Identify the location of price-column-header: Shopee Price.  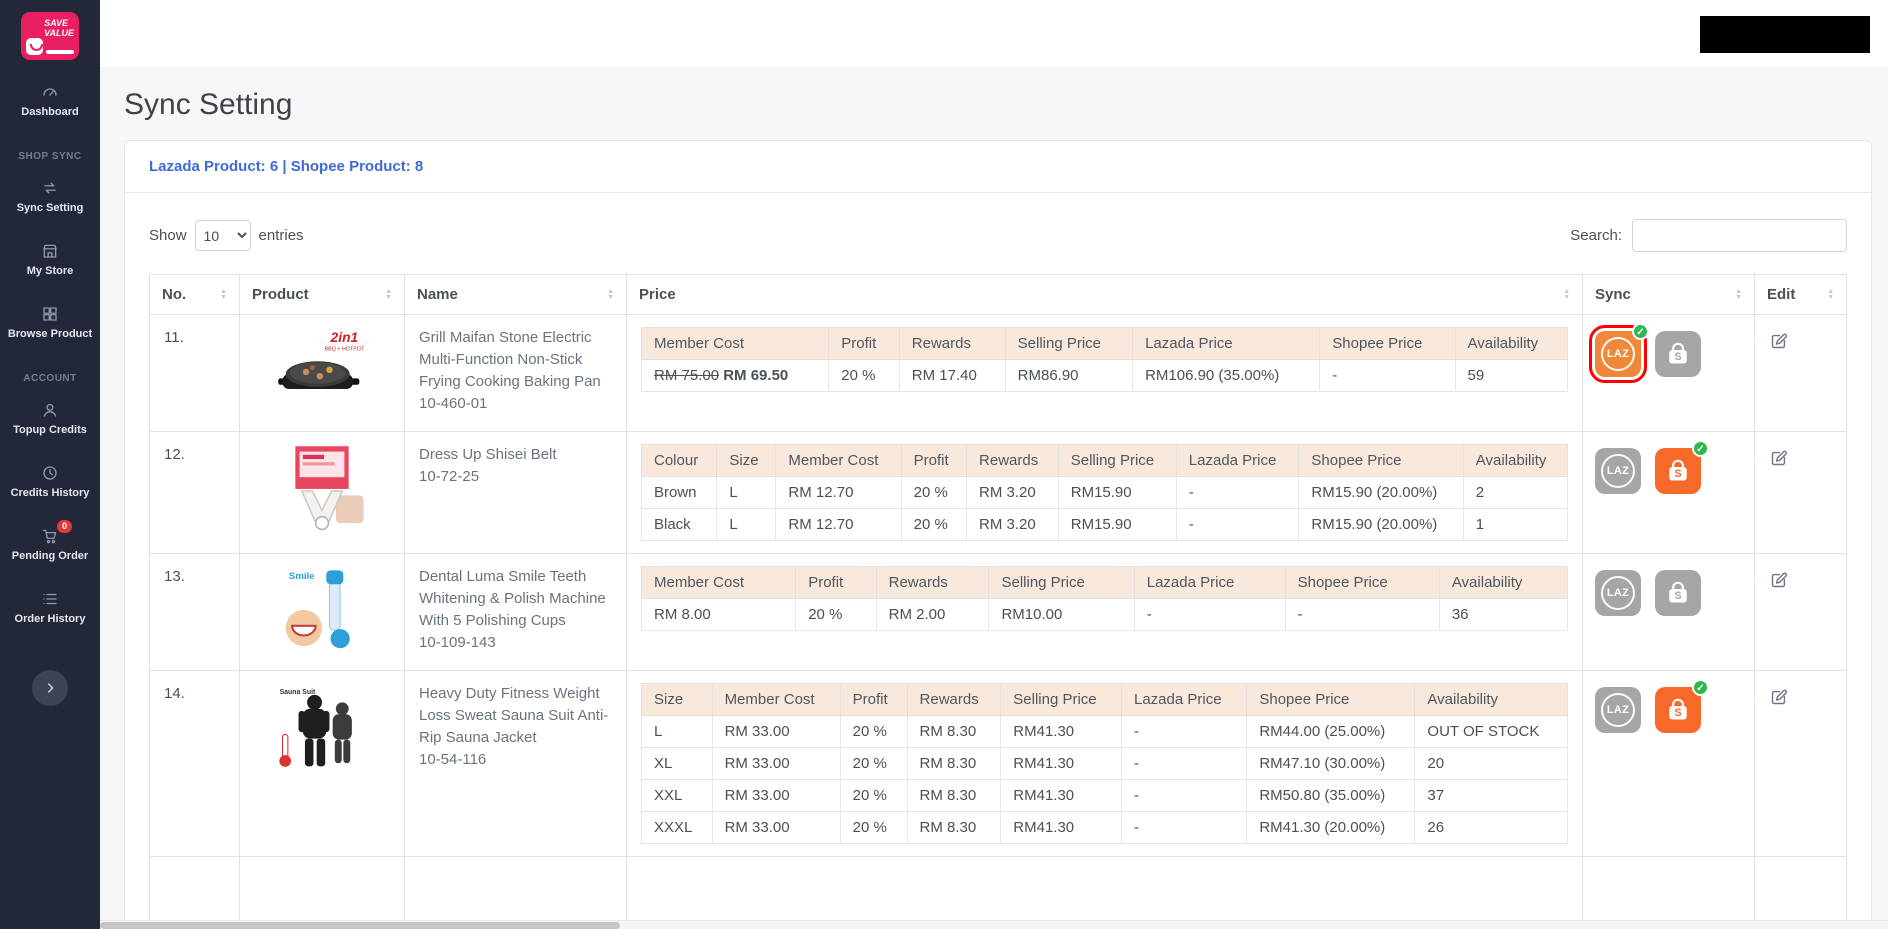
(1387, 343).